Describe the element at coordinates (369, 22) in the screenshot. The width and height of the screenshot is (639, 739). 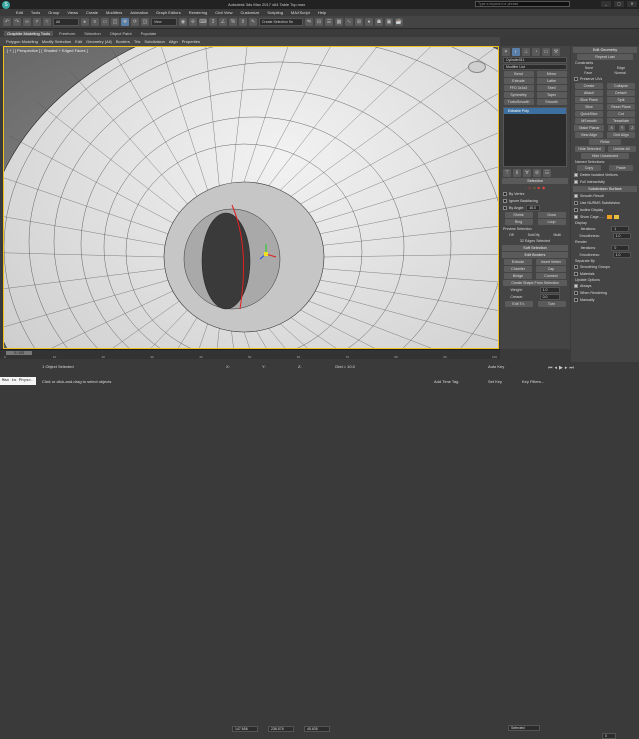
I see `material-editor-icon: ●` at that location.